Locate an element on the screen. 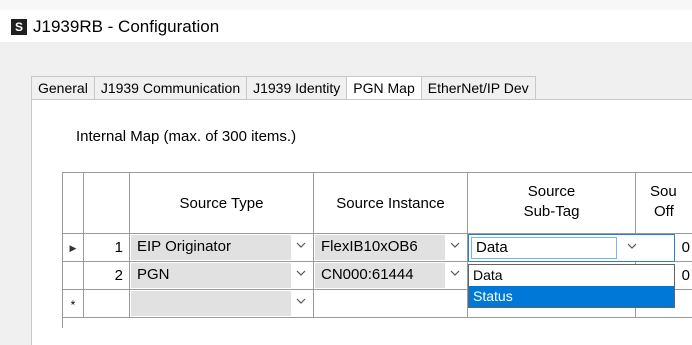 Image resolution: width=692 pixels, height=345 pixels. app-s-icon: S is located at coordinates (19, 27).